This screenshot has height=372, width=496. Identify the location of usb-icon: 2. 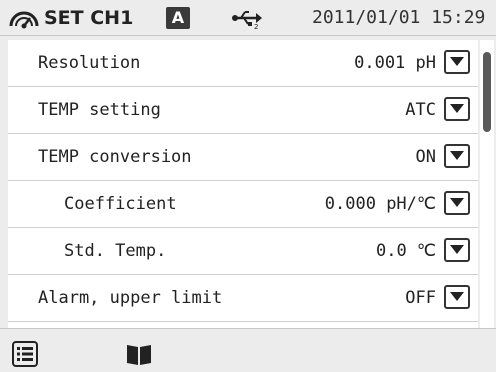
(247, 20).